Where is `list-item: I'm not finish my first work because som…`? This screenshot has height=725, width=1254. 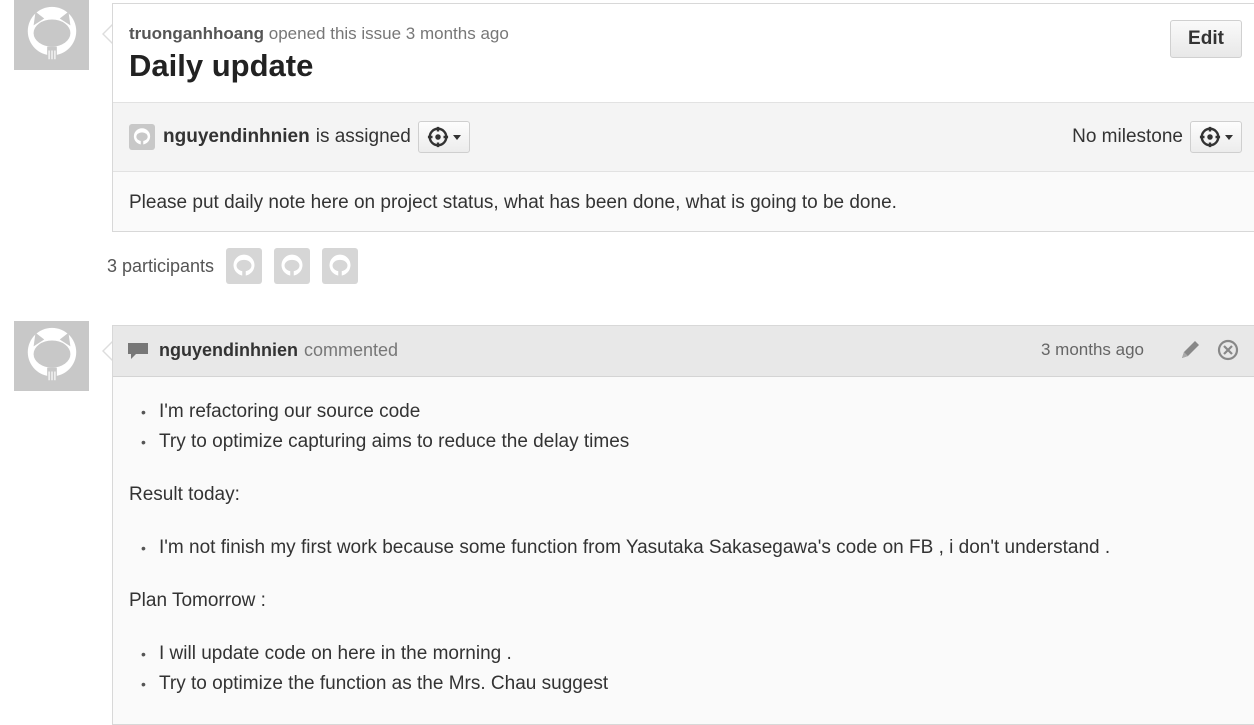 list-item: I'm not finish my first work because som… is located at coordinates (689, 548).